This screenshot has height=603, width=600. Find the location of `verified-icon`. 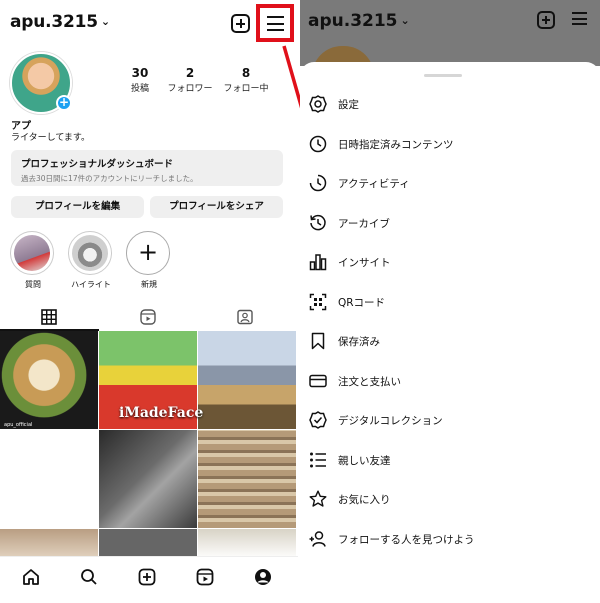

verified-icon is located at coordinates (318, 420).